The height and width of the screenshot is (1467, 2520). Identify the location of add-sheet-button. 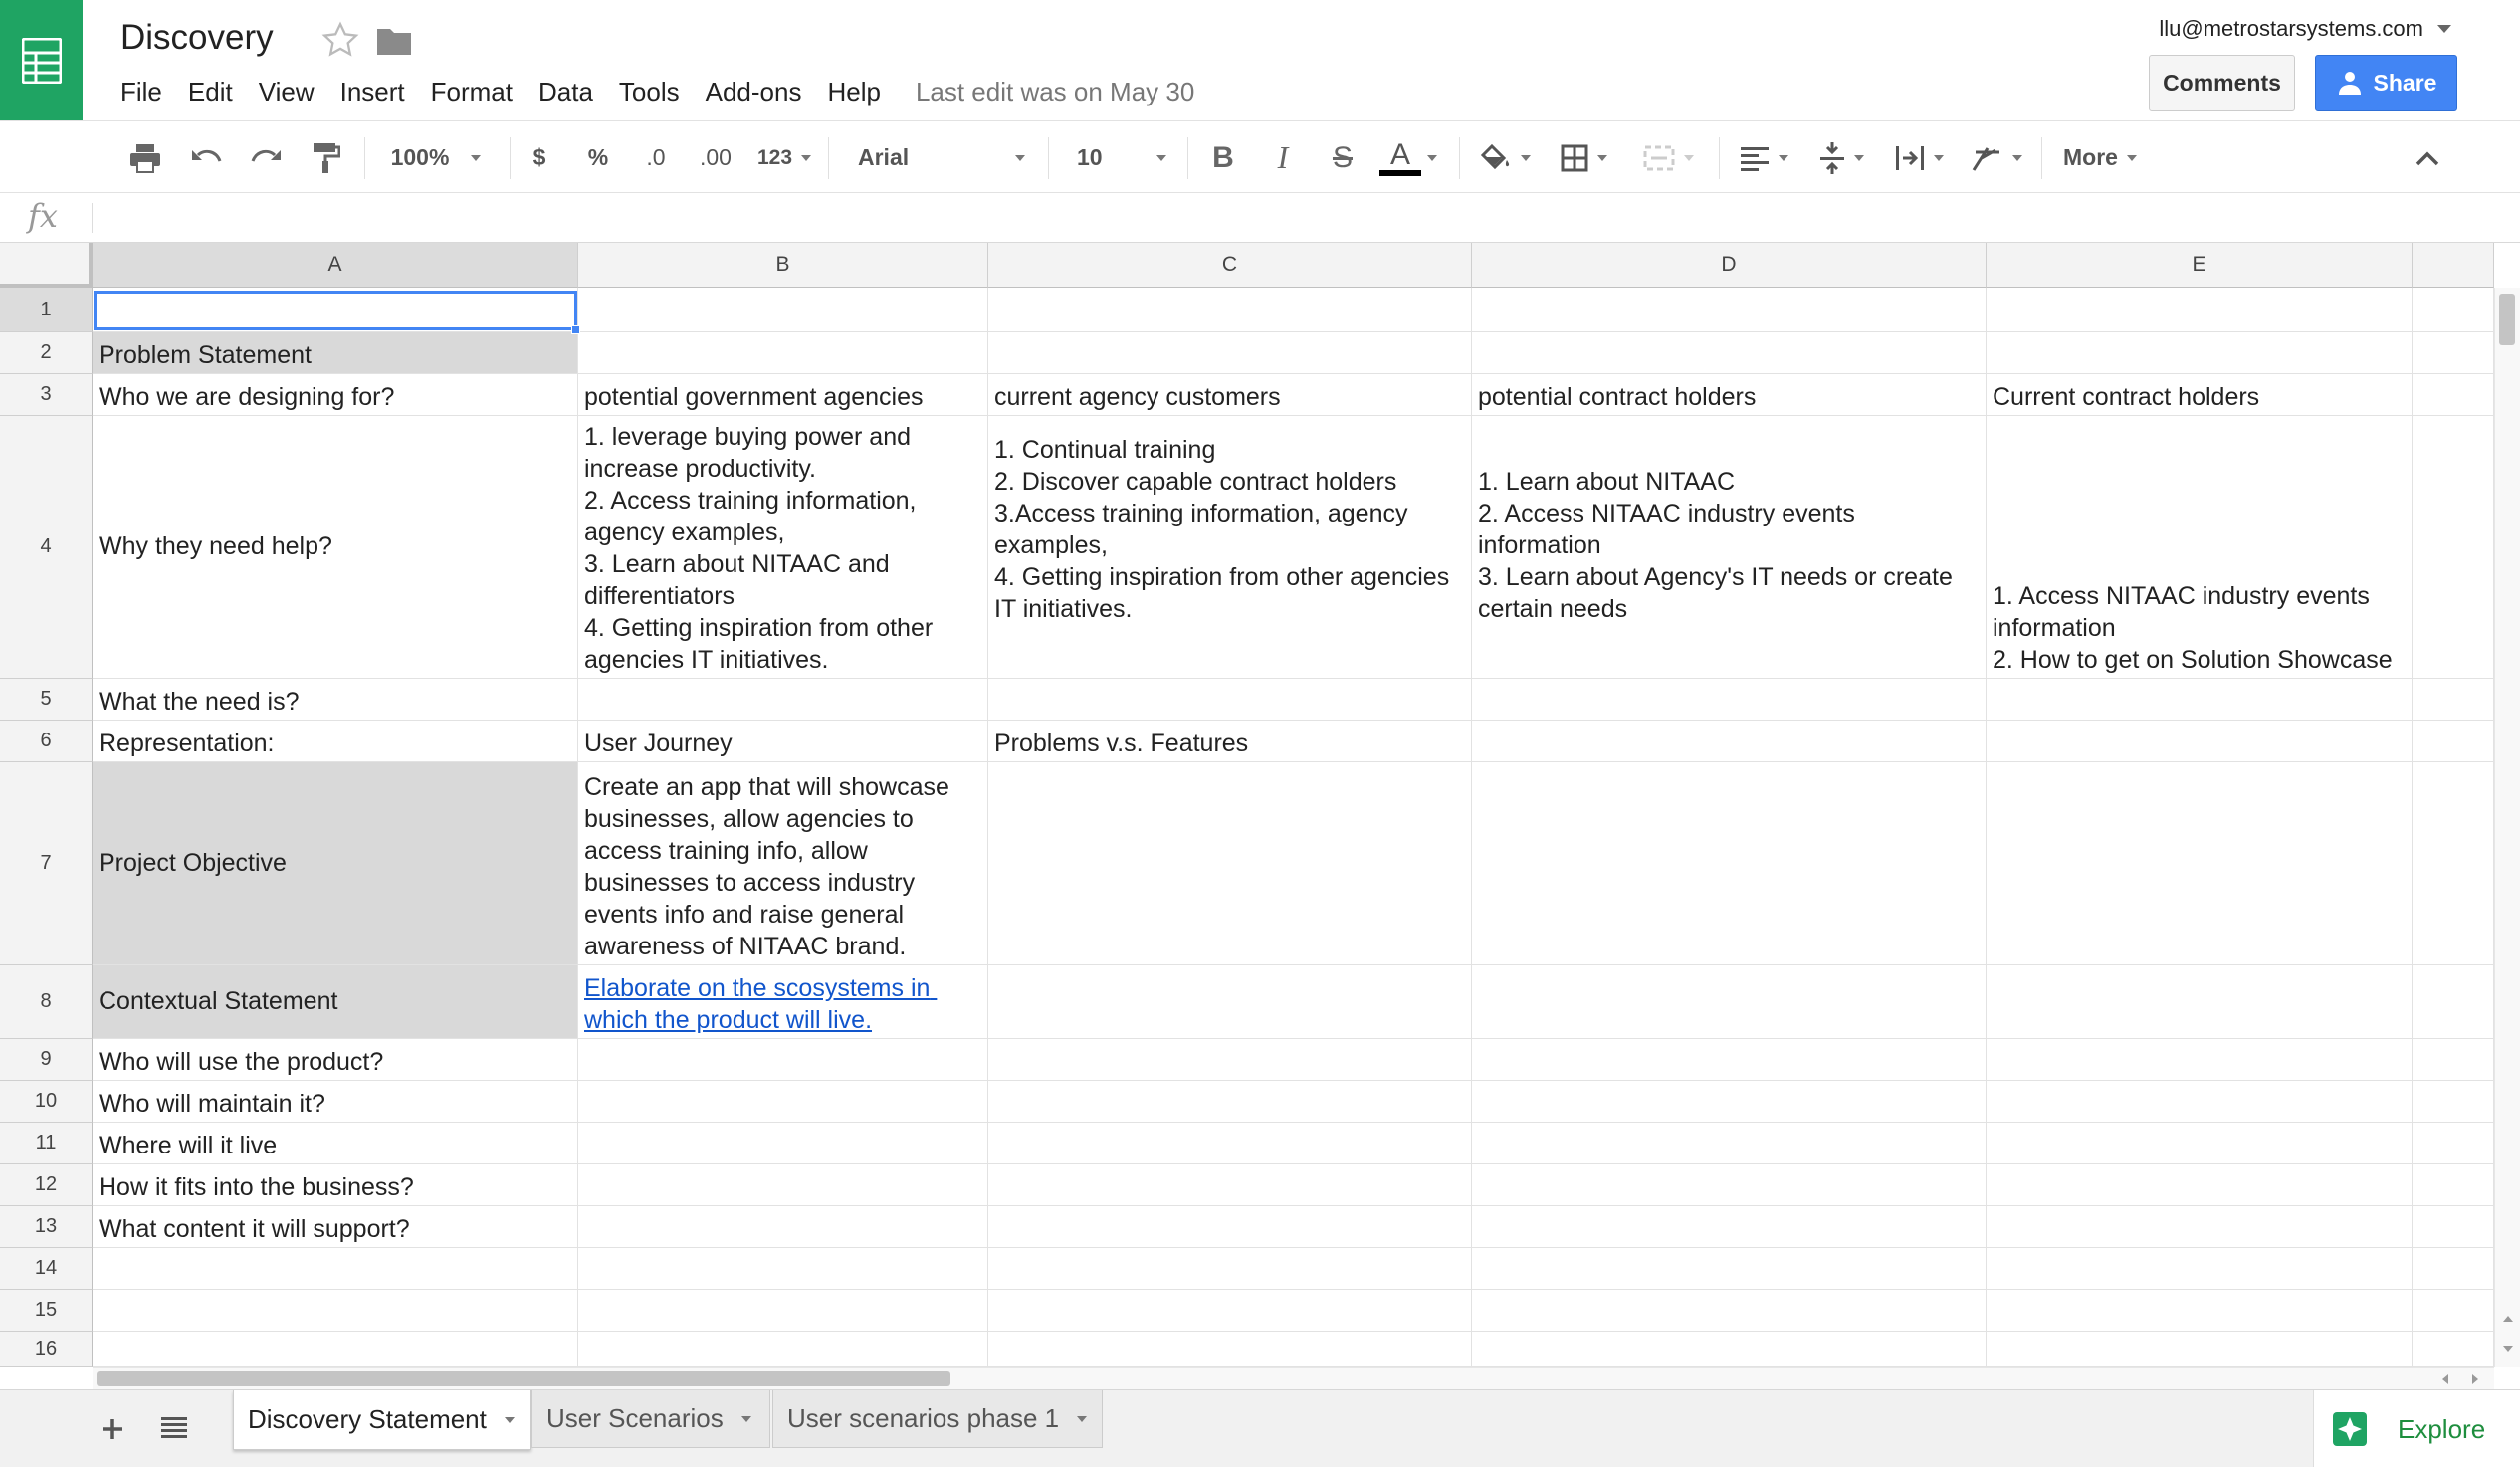
(112, 1429).